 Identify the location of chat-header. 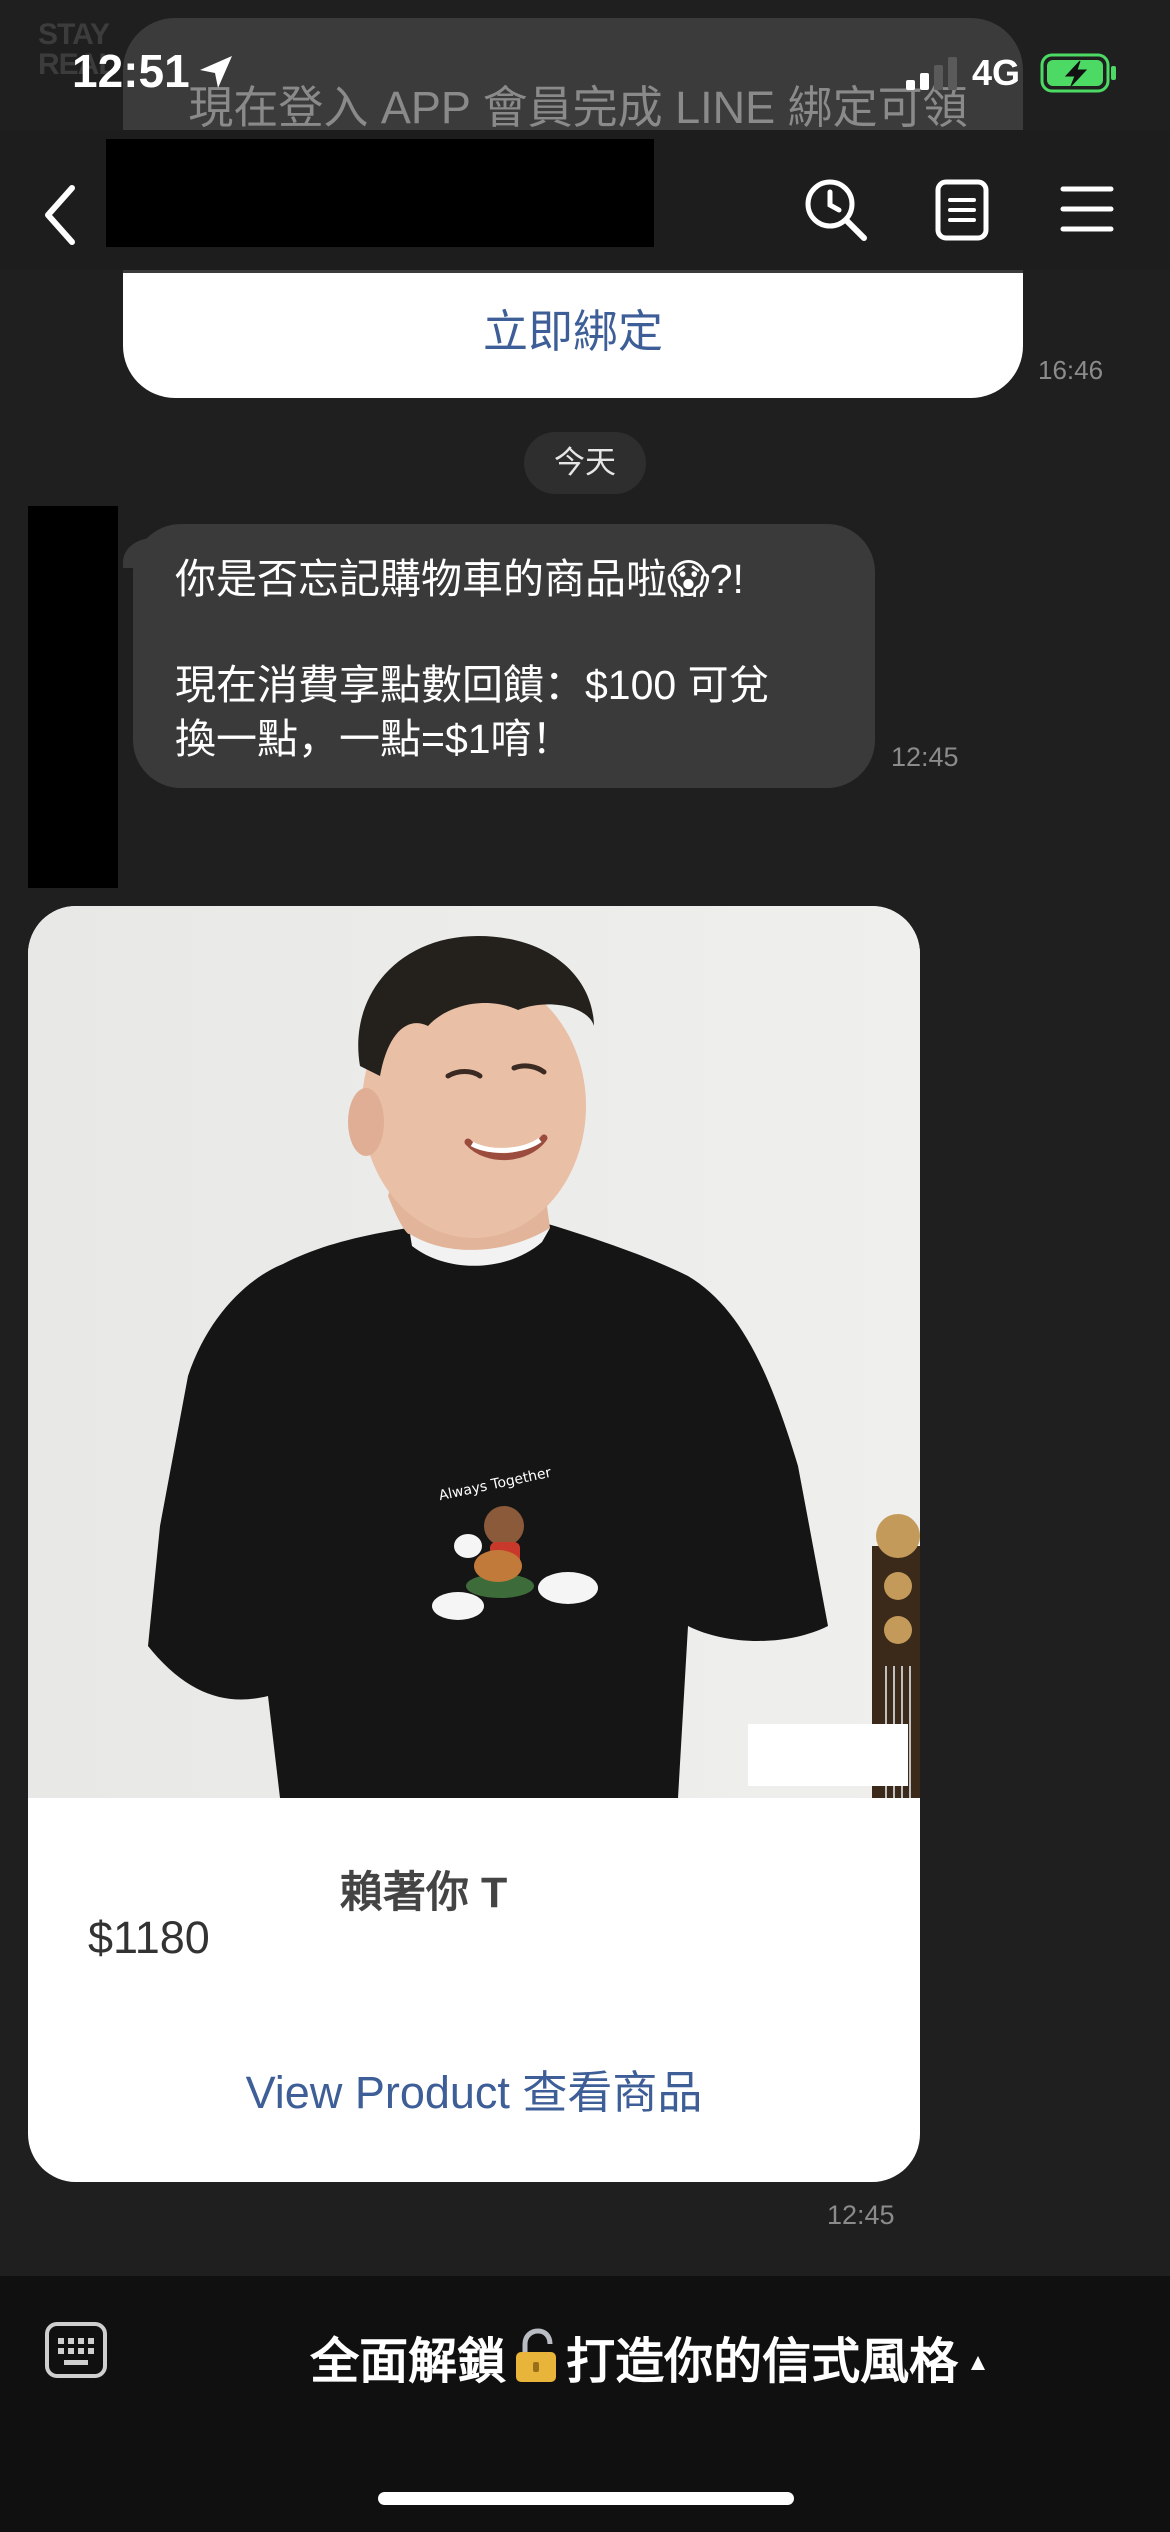
(585, 200).